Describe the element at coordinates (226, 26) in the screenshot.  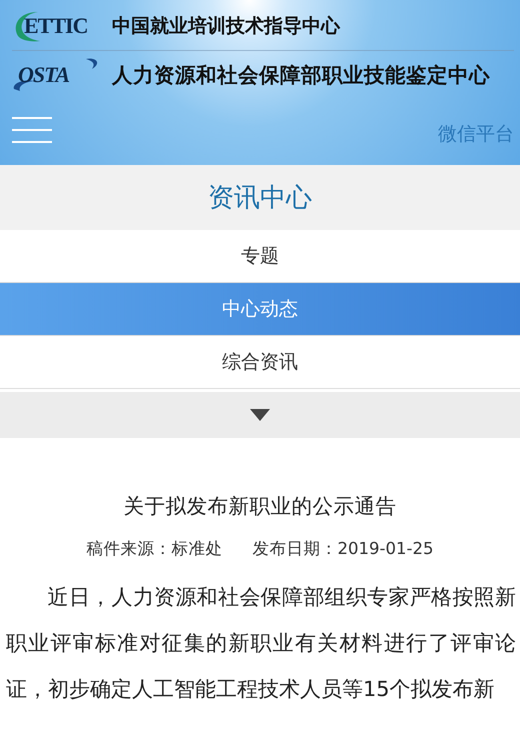
I see `organization-name: 中国就业培训技术指导中心` at that location.